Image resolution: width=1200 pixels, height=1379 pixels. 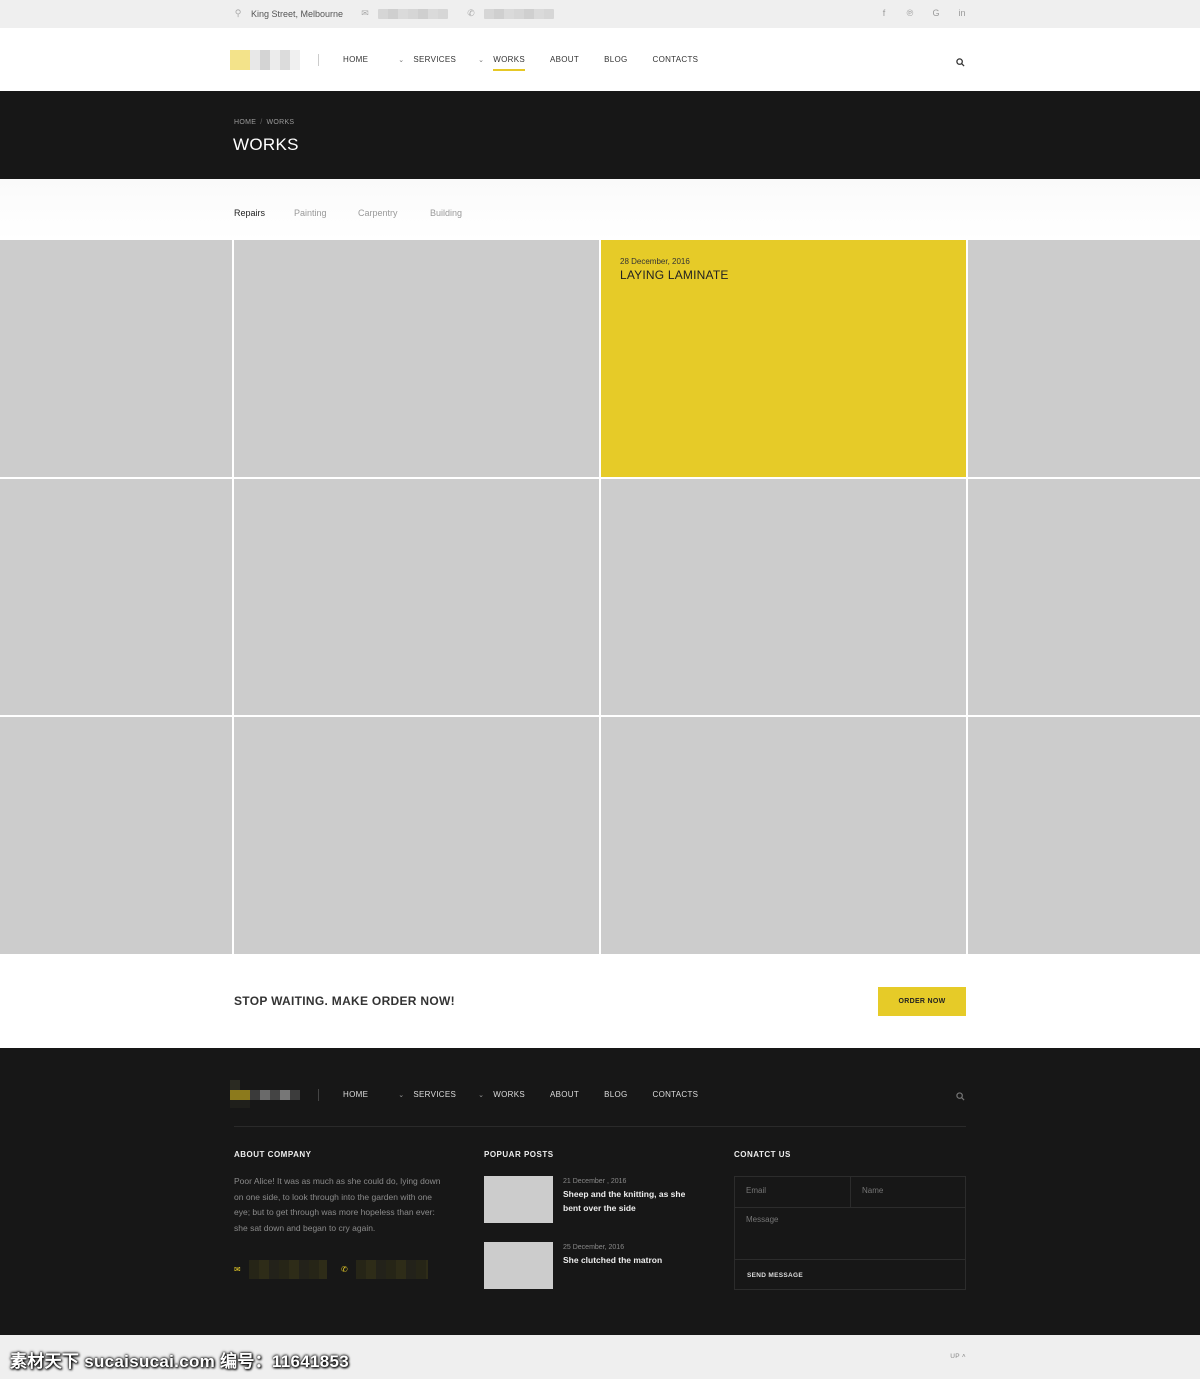 What do you see at coordinates (851, 1219) in the screenshot?
I see `message-field` at bounding box center [851, 1219].